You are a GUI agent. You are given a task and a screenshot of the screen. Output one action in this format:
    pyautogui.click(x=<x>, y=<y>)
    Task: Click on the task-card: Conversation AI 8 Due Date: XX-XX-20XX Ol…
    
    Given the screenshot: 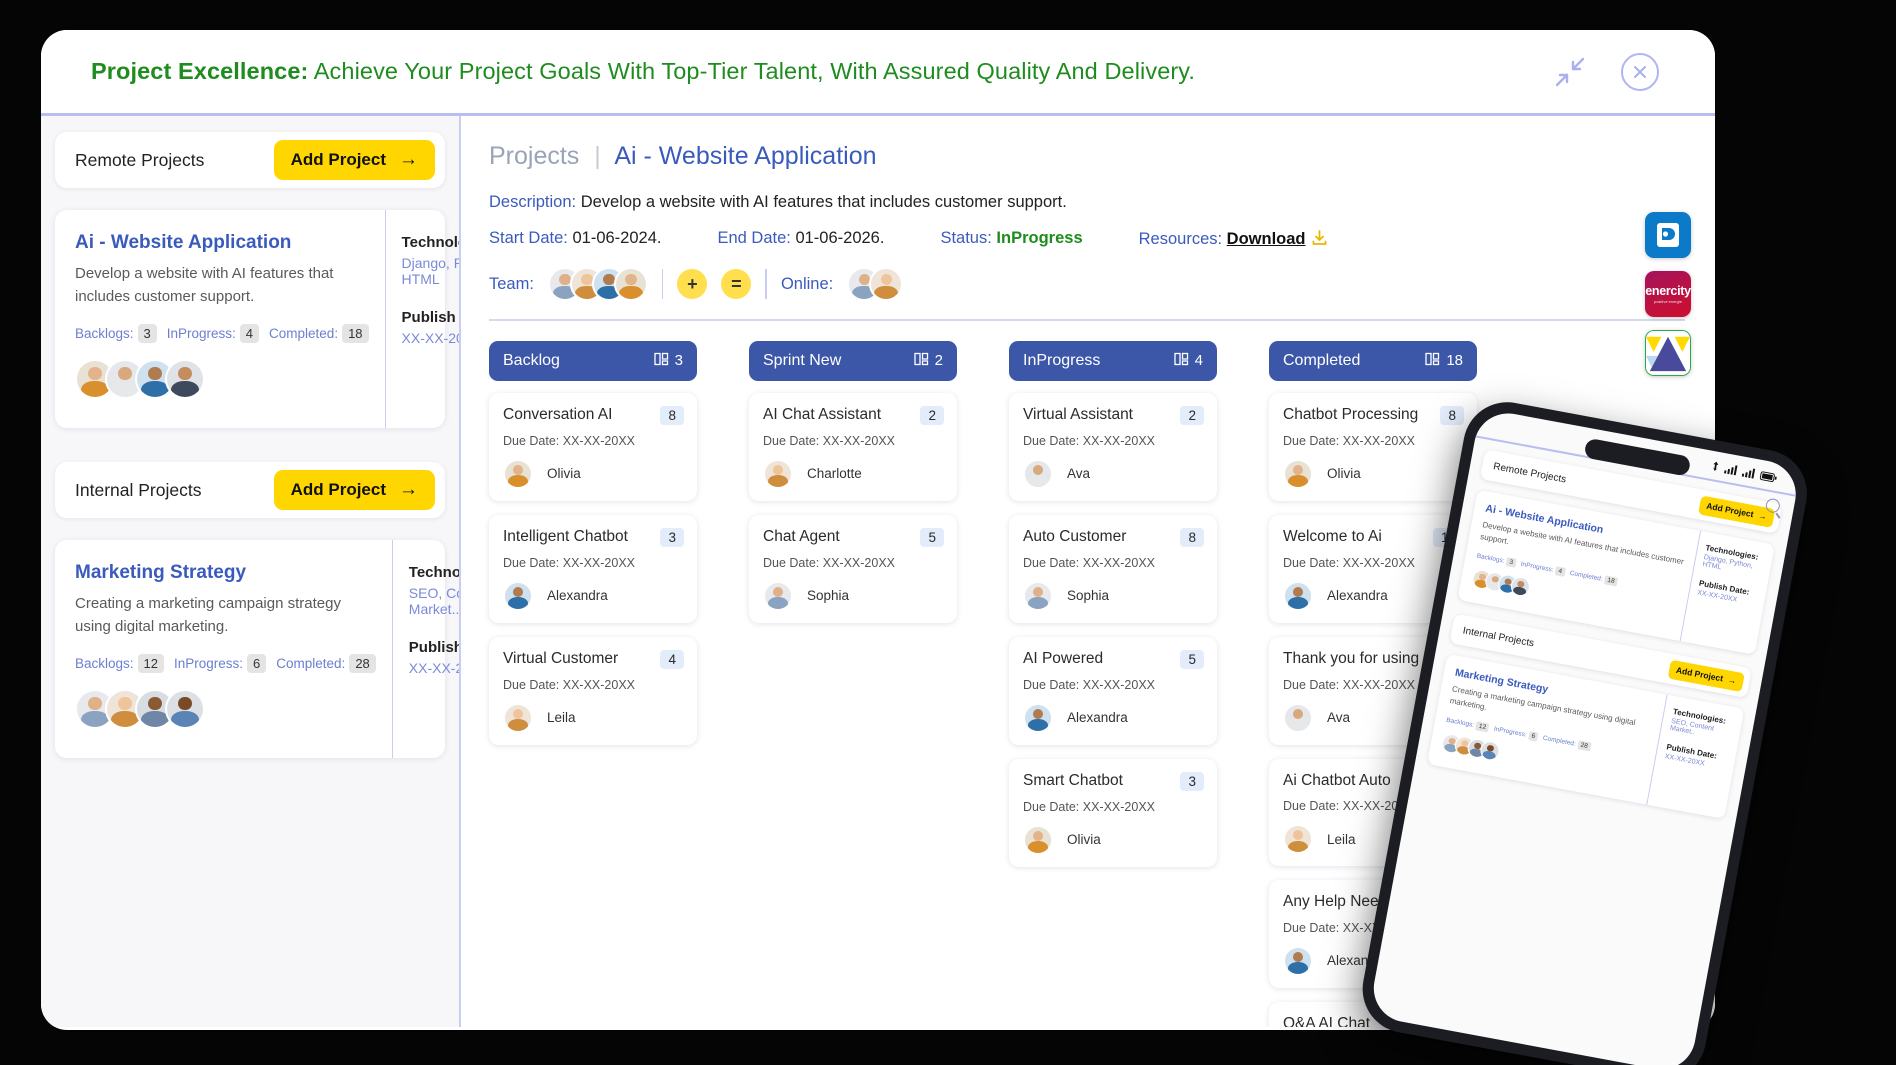 What is the action you would take?
    pyautogui.click(x=593, y=446)
    